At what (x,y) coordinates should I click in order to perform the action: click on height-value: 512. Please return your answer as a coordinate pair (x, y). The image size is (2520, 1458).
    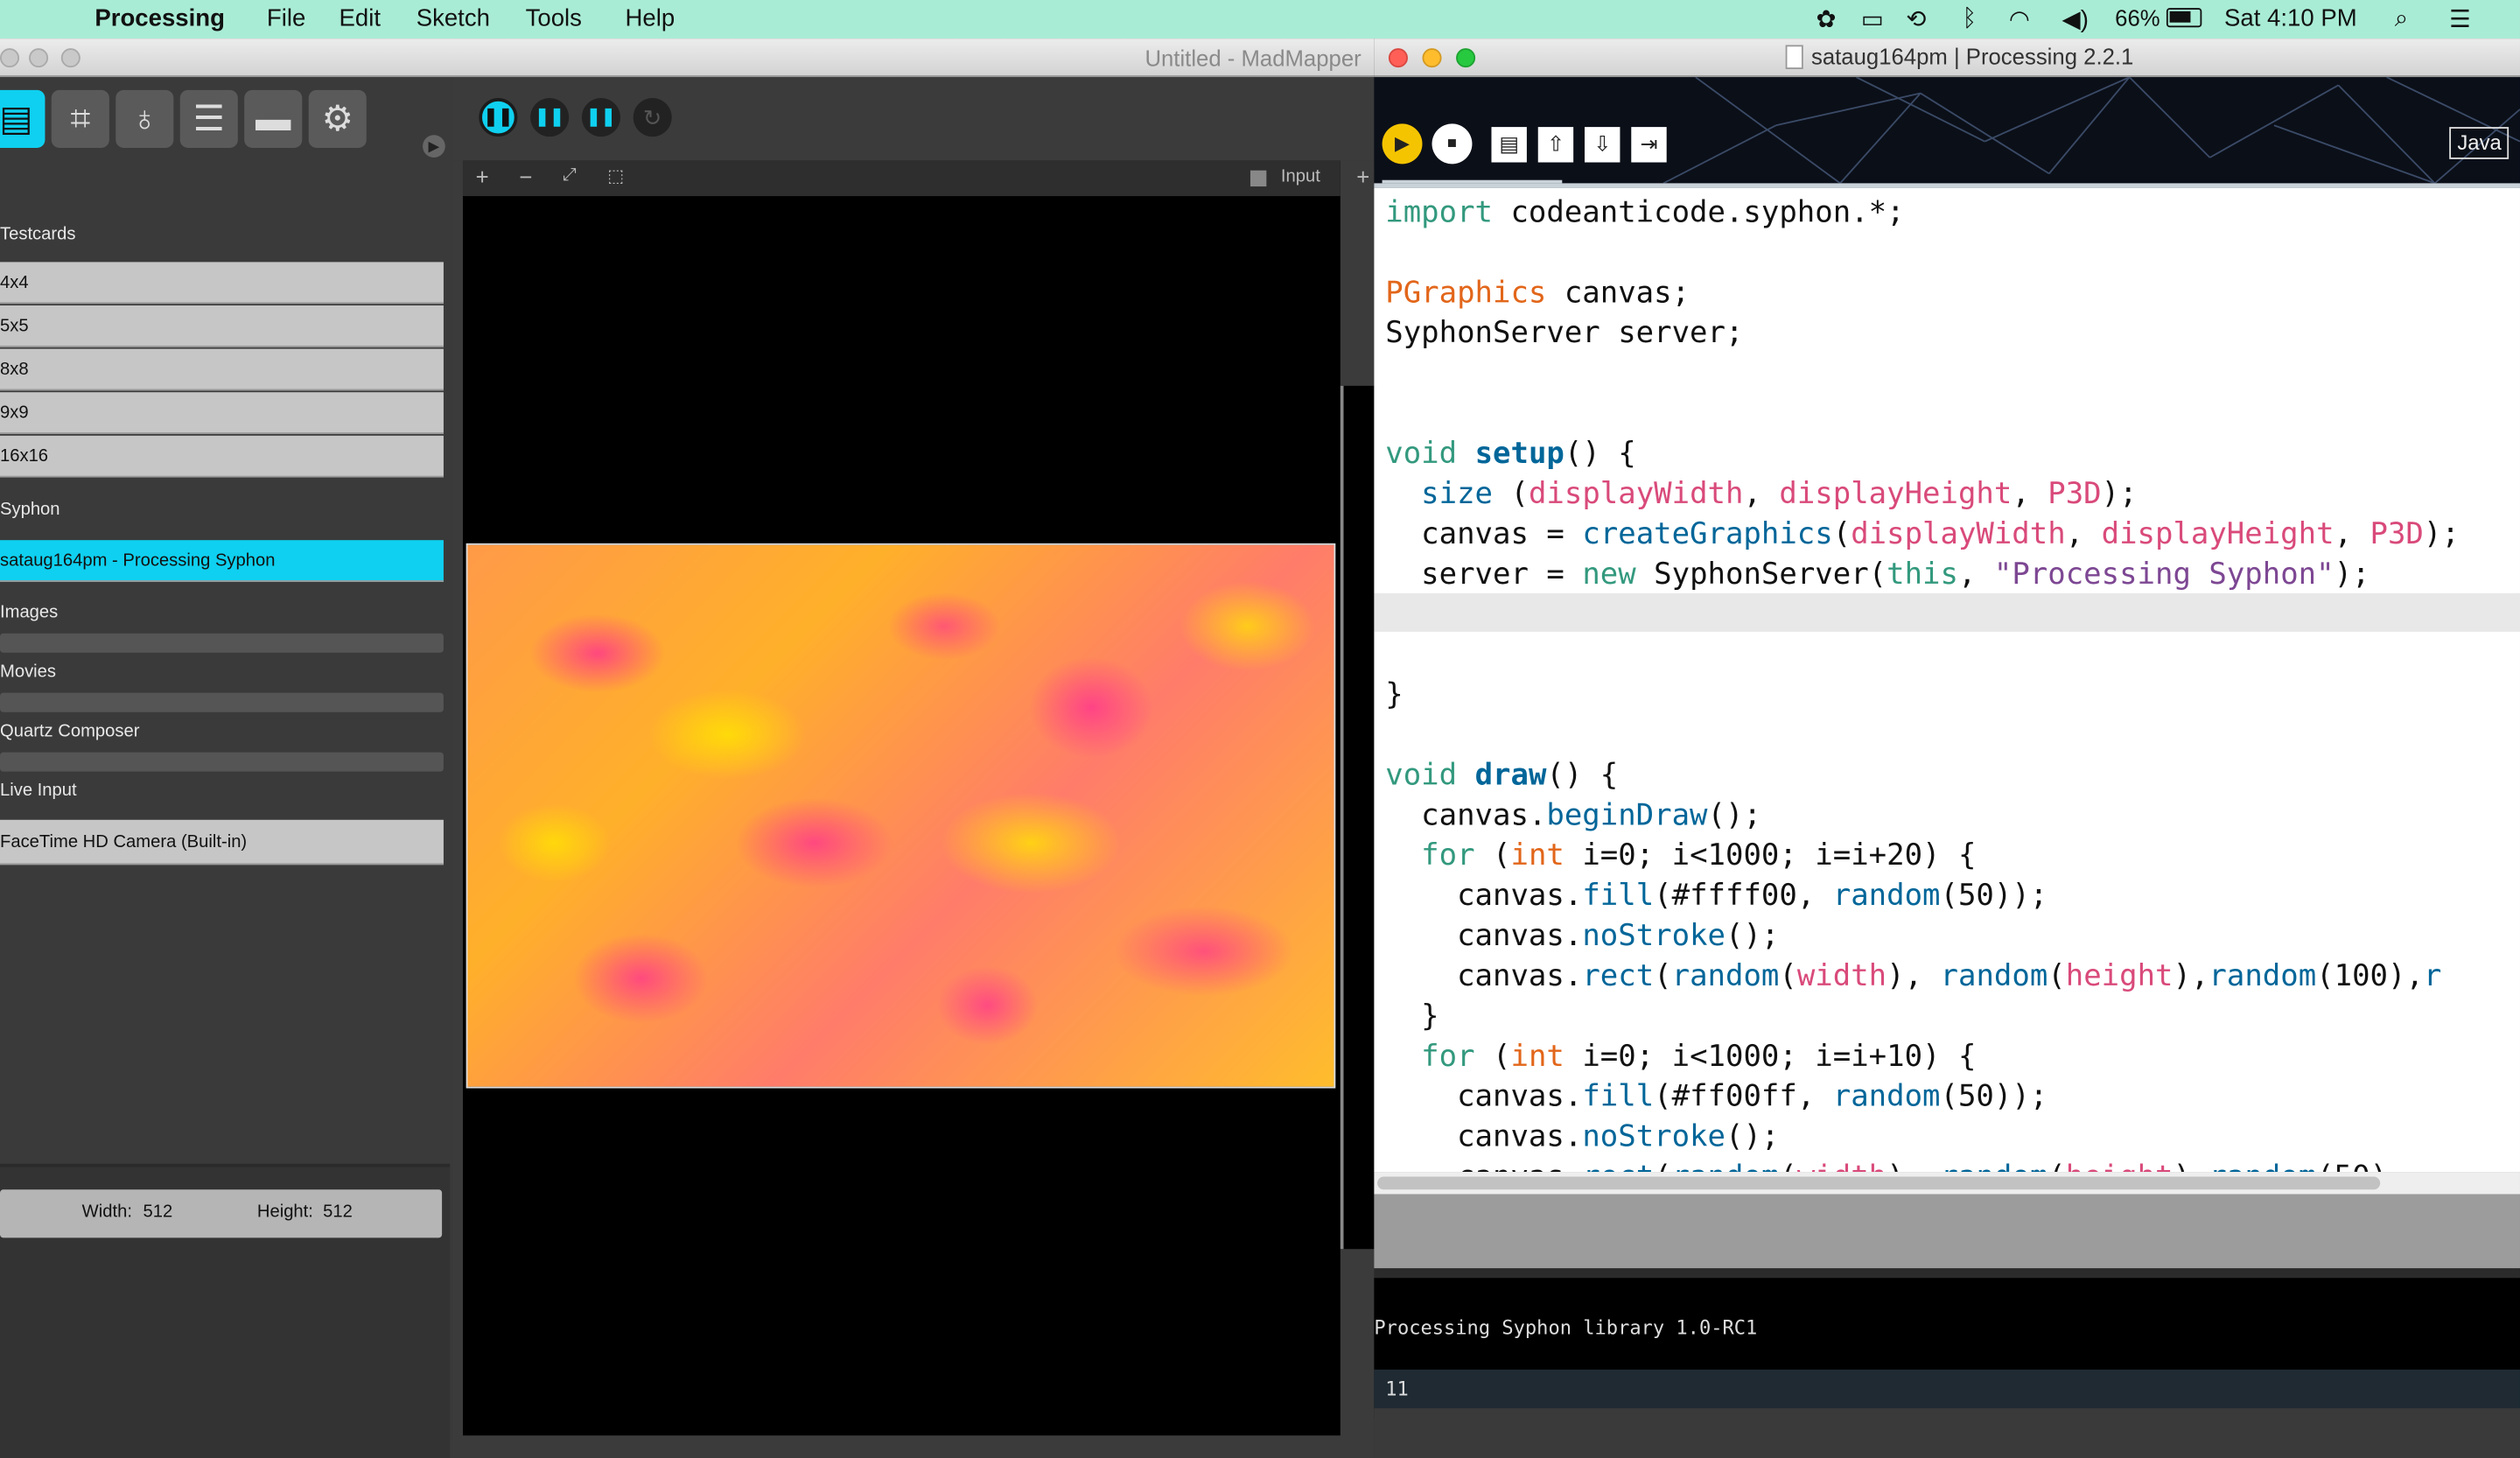
    Looking at the image, I should click on (338, 1212).